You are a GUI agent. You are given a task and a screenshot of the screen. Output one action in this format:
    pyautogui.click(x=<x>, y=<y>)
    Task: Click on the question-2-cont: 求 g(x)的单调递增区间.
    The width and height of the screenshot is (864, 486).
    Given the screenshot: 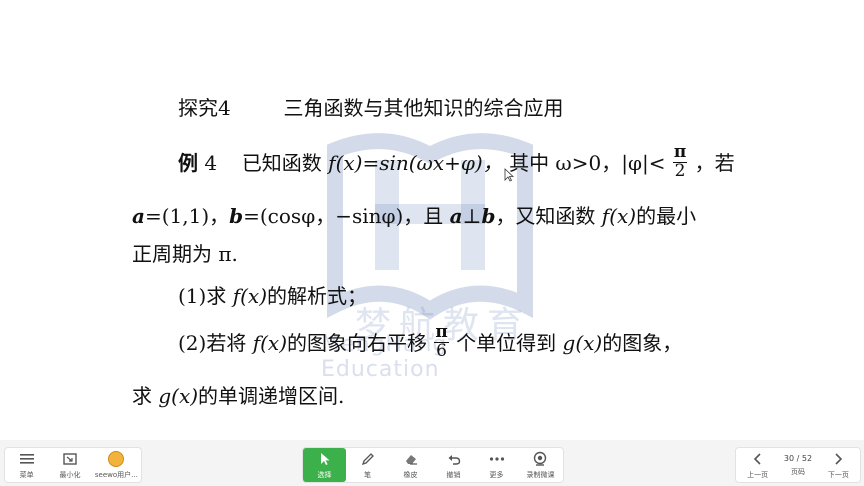 What is the action you would take?
    pyautogui.click(x=238, y=394)
    